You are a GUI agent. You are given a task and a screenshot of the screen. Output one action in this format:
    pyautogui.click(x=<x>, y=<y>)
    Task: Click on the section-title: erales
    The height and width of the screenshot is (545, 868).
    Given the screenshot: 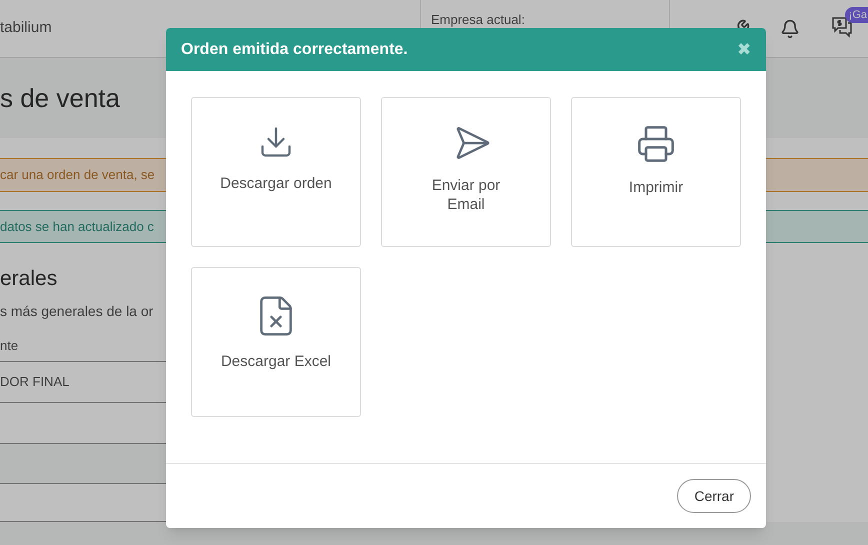 What is the action you would take?
    pyautogui.click(x=29, y=279)
    